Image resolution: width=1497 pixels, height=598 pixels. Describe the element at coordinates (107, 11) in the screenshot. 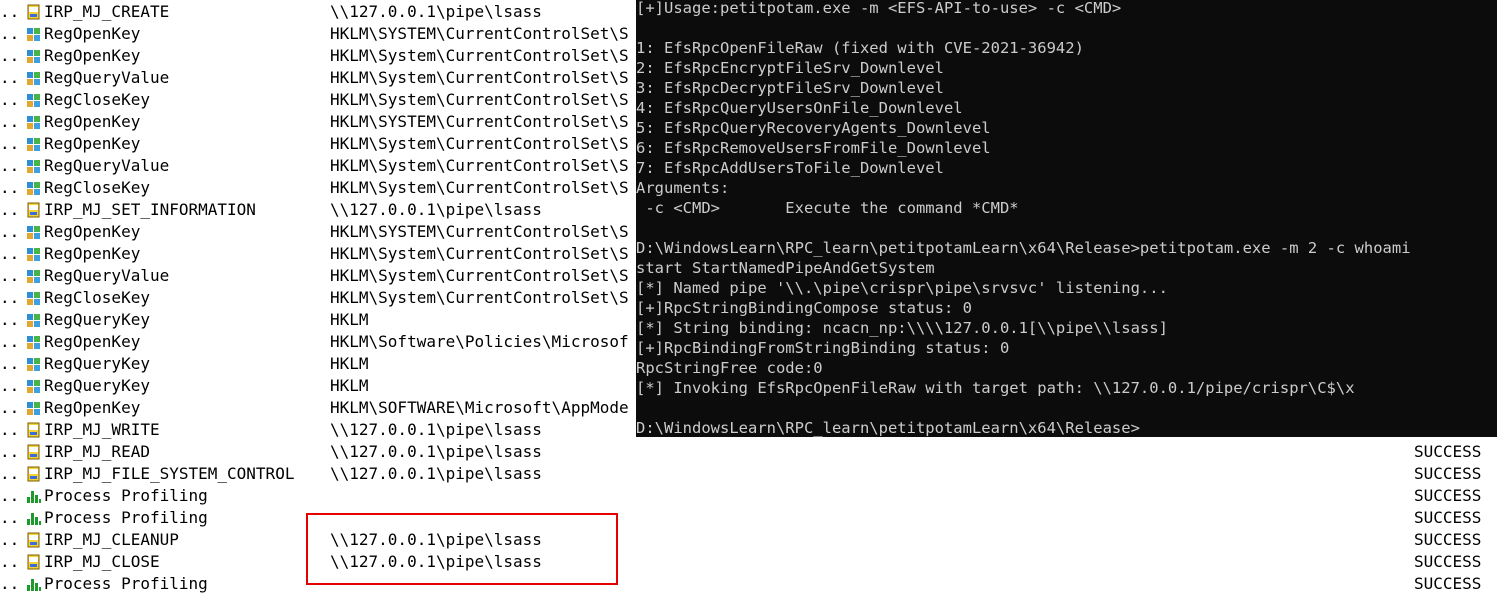

I see `operation-cell: IRP_MJ_CREATE` at that location.